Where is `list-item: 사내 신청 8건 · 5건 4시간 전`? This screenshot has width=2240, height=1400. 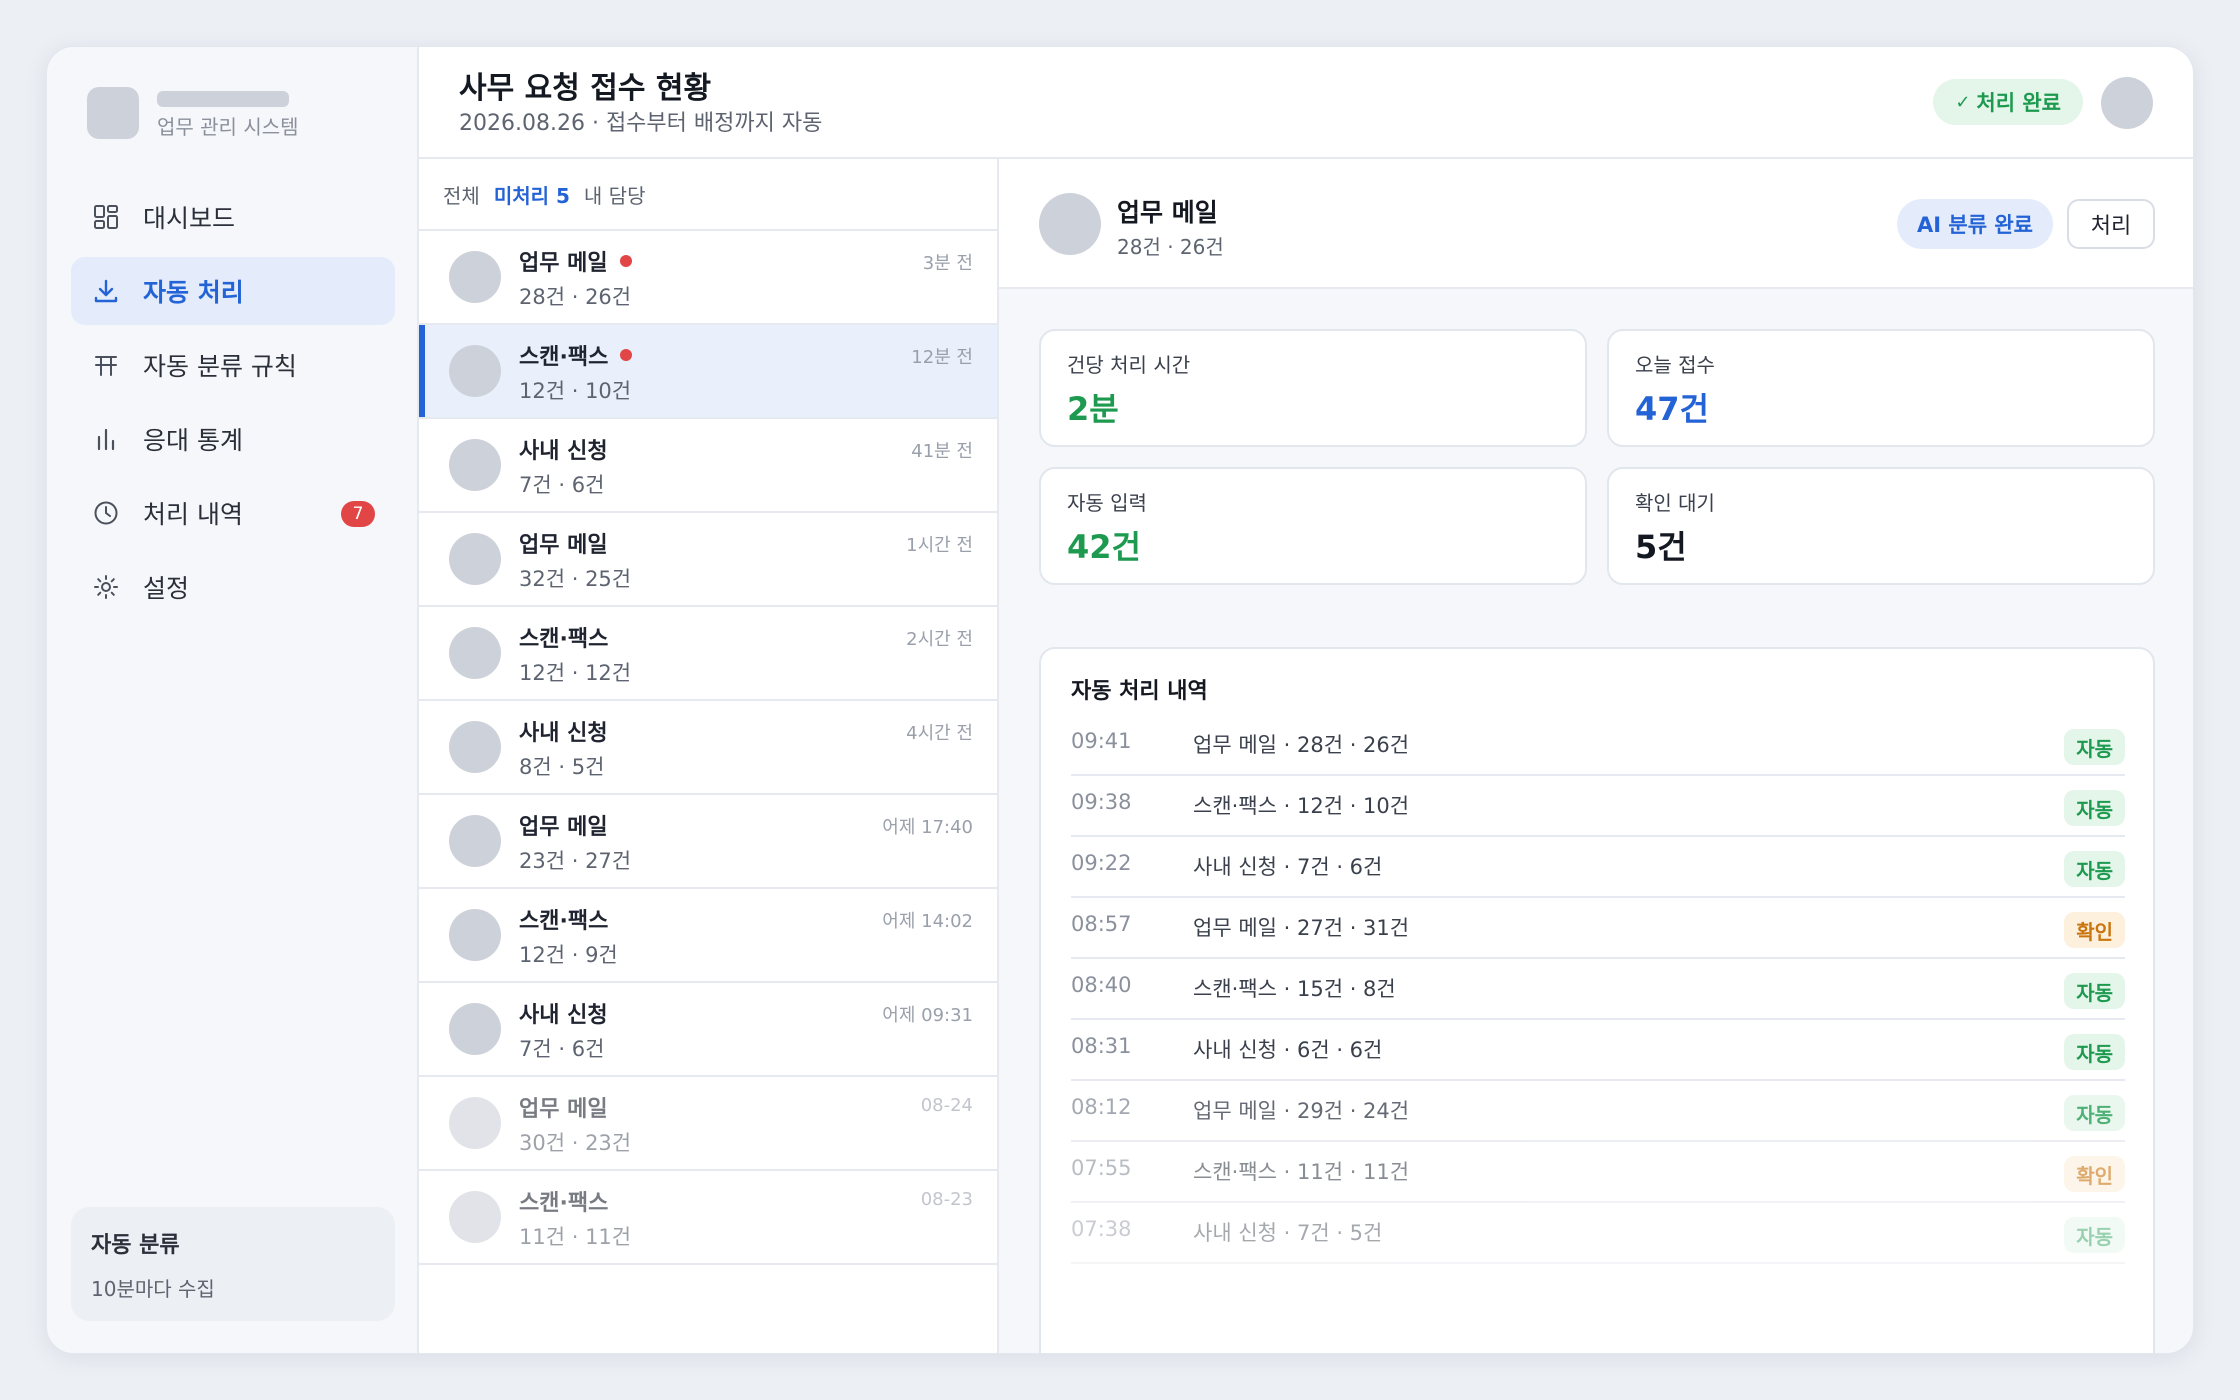
list-item: 사내 신청 8건 · 5건 4시간 전 is located at coordinates (708, 748).